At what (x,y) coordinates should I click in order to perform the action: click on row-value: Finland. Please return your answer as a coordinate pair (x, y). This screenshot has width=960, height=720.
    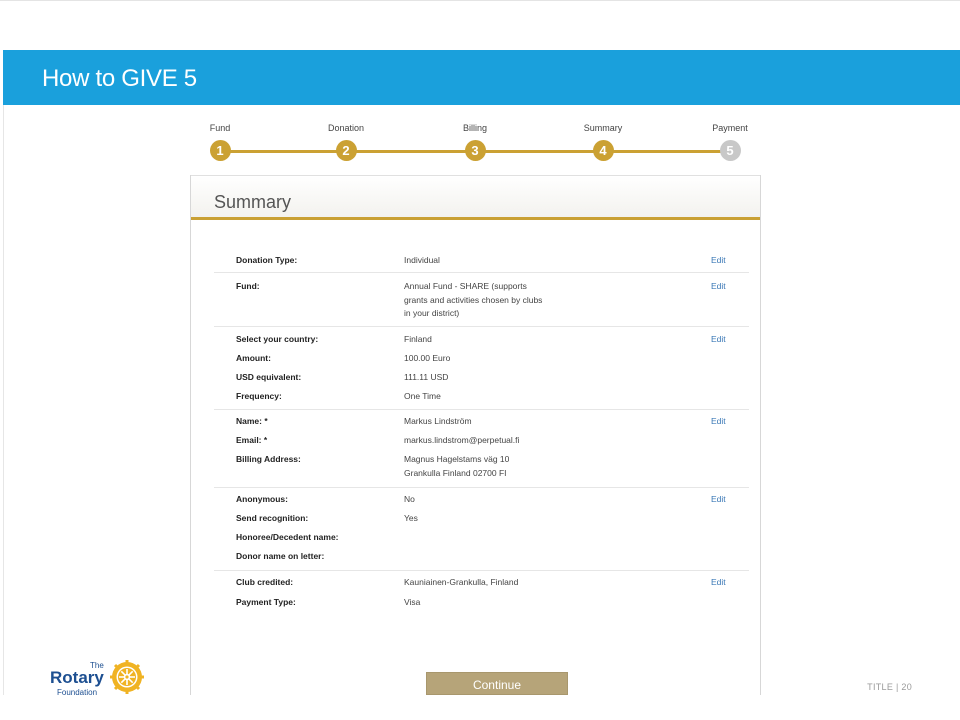
    Looking at the image, I should click on (418, 339).